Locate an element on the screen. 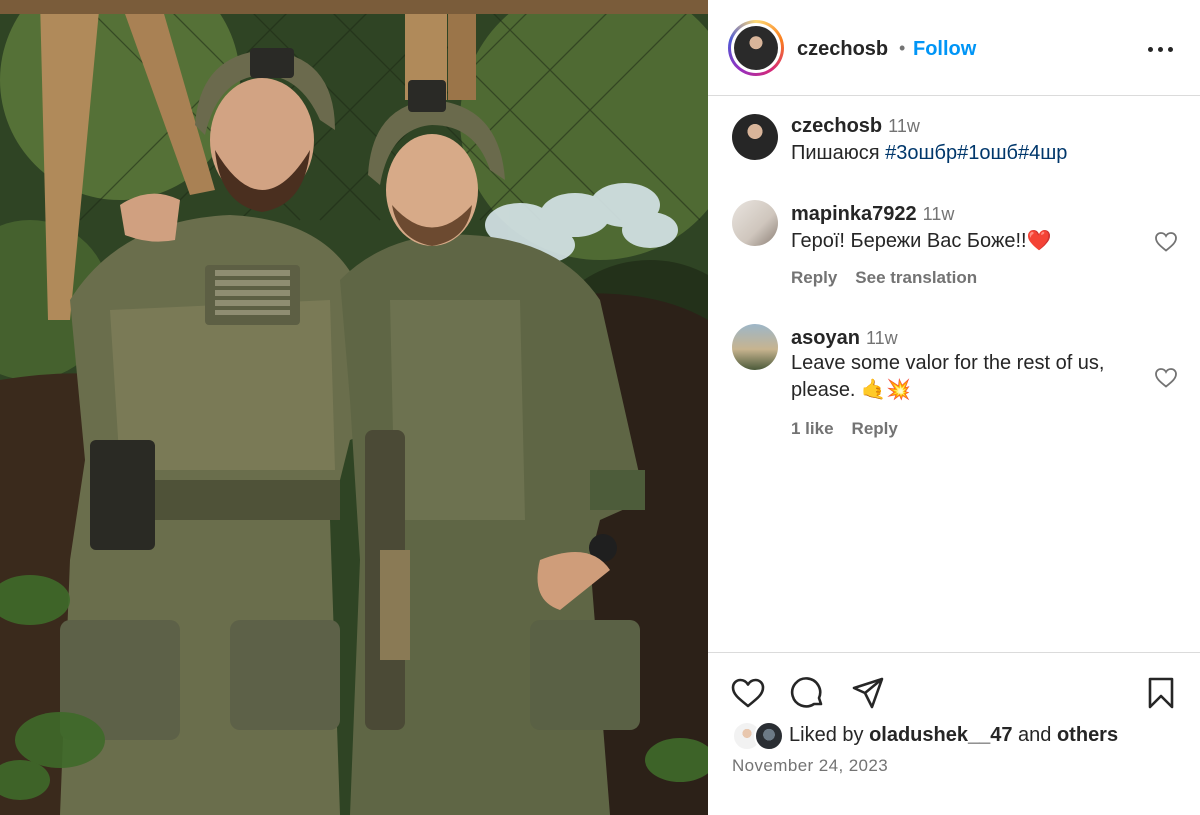 This screenshot has height=815, width=1200. follow-button: Follow is located at coordinates (944, 49).